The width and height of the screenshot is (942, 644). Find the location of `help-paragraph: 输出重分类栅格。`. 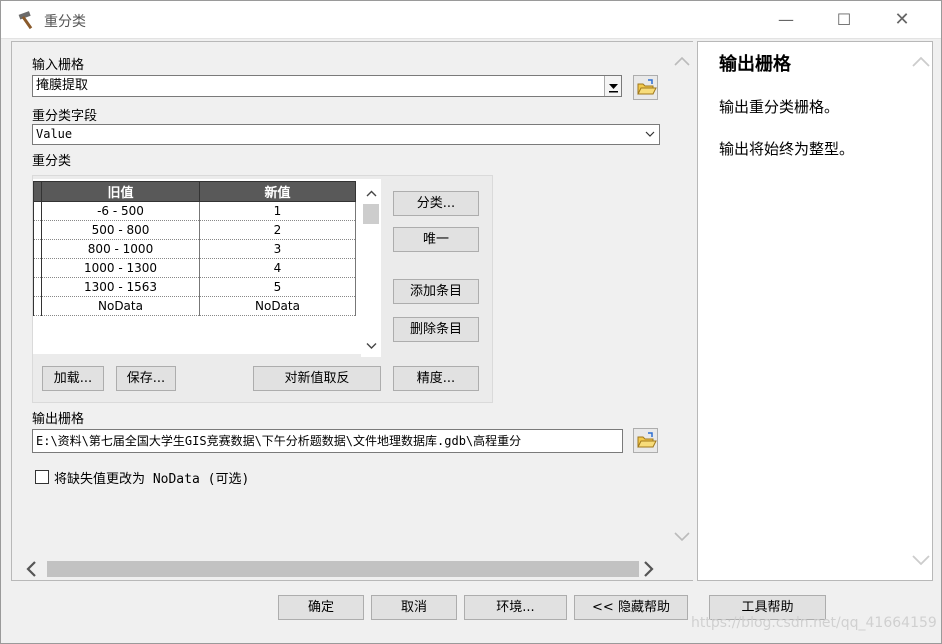

help-paragraph: 输出重分类栅格。 is located at coordinates (779, 107).